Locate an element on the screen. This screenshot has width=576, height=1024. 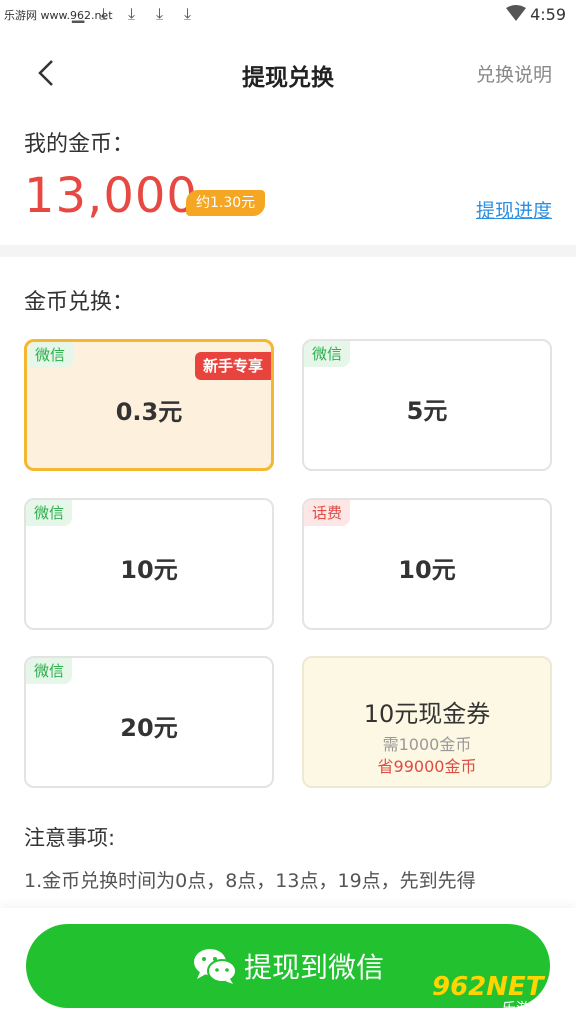
newbie-badge: 新手专享 is located at coordinates (232, 366).